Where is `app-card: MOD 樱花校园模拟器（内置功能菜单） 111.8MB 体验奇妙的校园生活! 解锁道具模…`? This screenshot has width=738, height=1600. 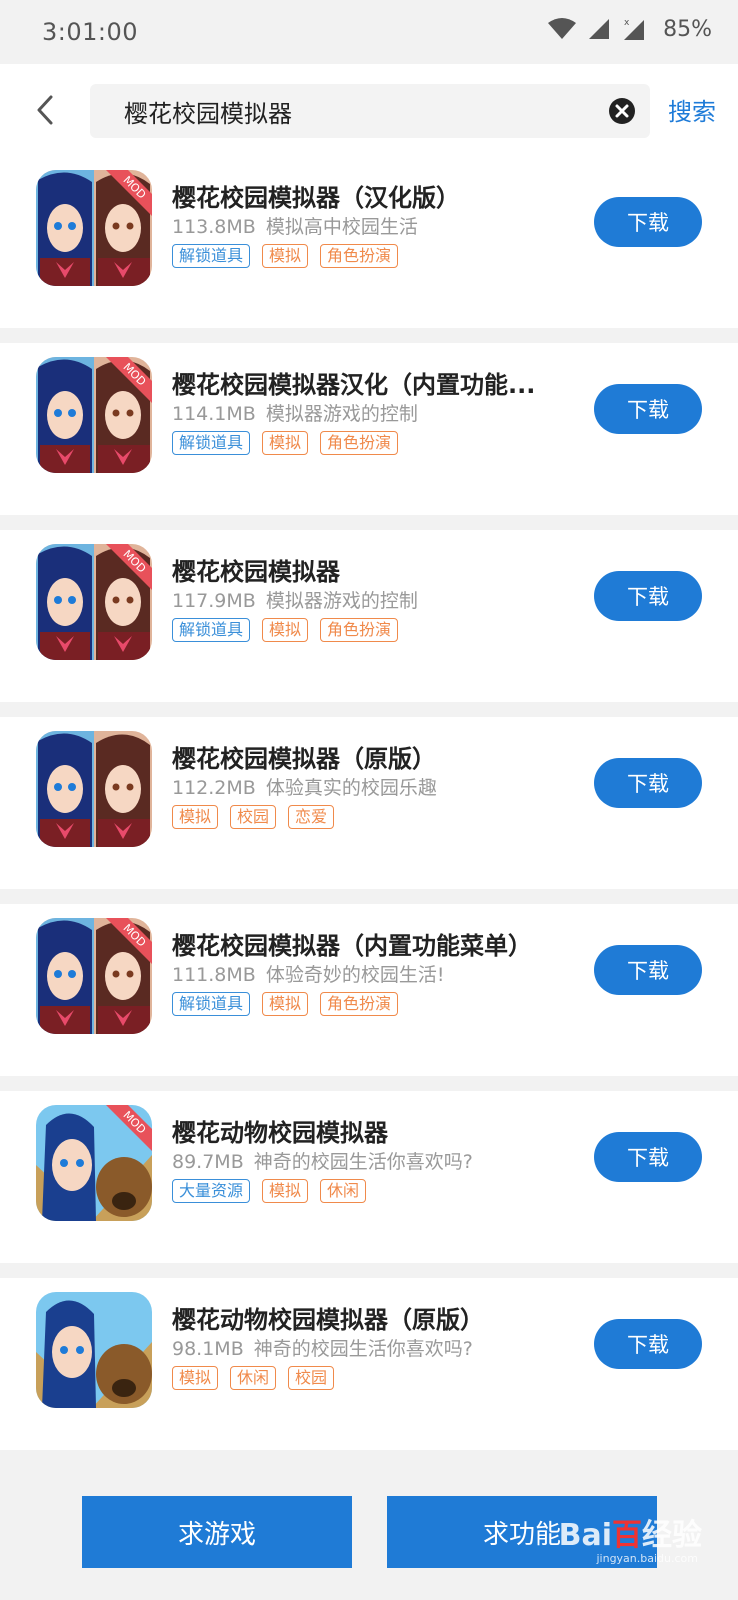 app-card: MOD 樱花校园模拟器（内置功能菜单） 111.8MB 体验奇妙的校园生活! 解锁道具模… is located at coordinates (369, 990).